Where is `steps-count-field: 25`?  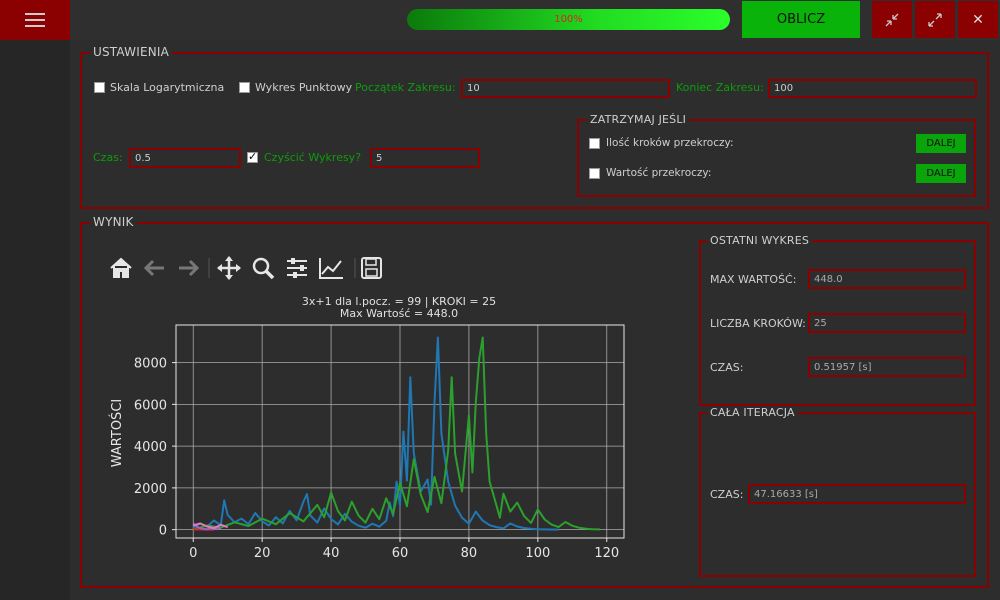 steps-count-field: 25 is located at coordinates (887, 323).